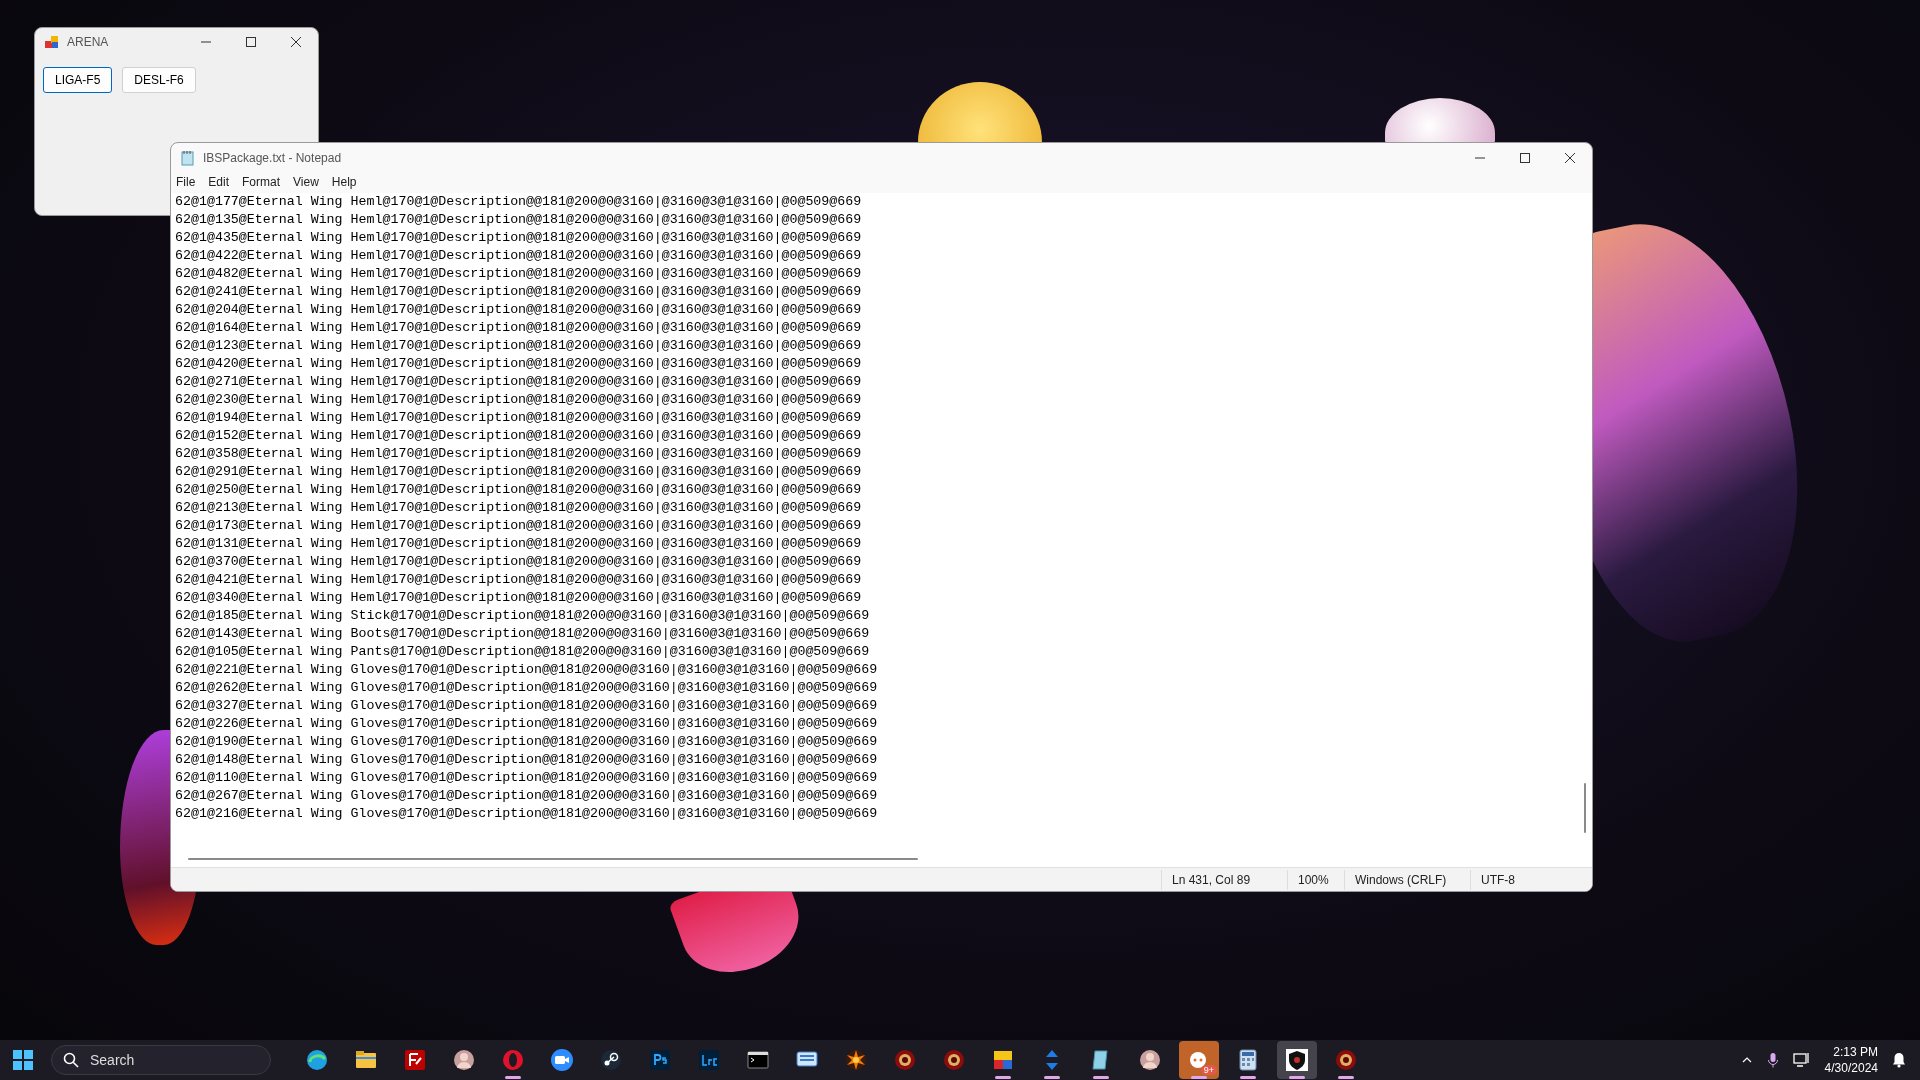 The width and height of the screenshot is (1920, 1080). I want to click on menu-item: Edit, so click(219, 182).